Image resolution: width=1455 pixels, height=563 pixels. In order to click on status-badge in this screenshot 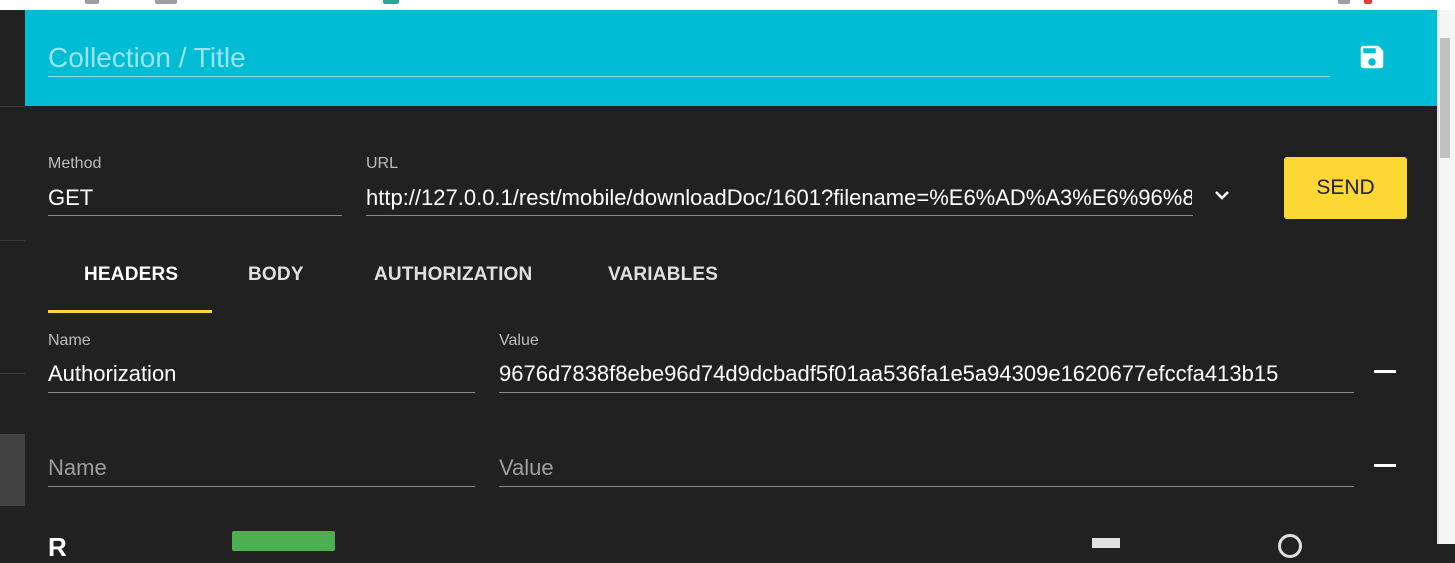, I will do `click(283, 541)`.